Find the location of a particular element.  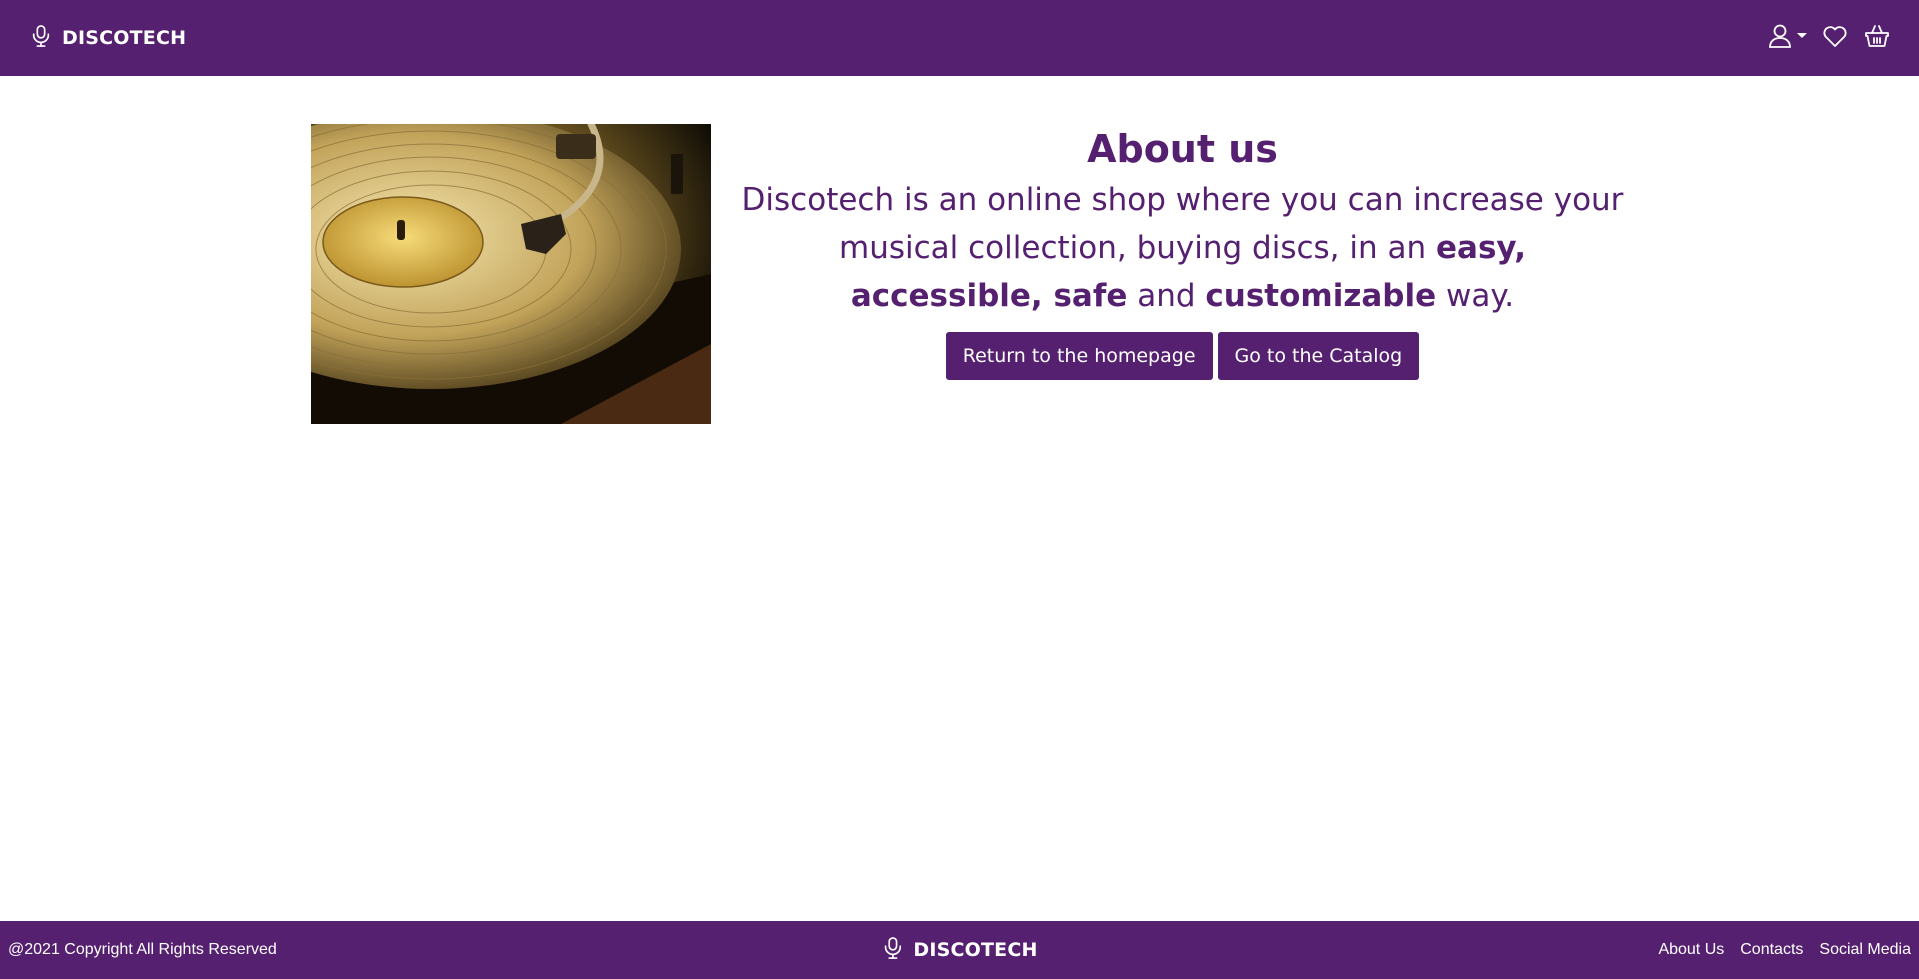

nav-icons is located at coordinates (1828, 38).